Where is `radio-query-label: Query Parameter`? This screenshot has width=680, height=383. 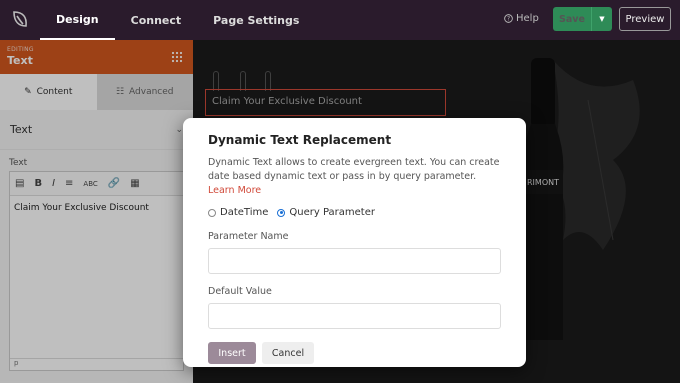 radio-query-label: Query Parameter is located at coordinates (332, 212).